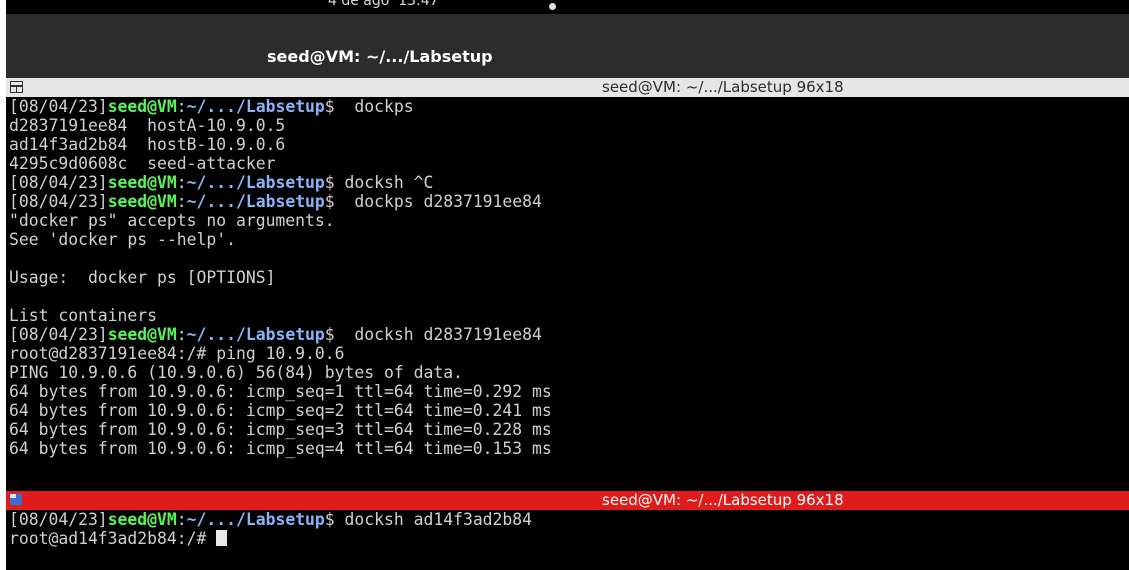 The image size is (1129, 570). What do you see at coordinates (569, 239) in the screenshot?
I see `output-line: See 'docker ps --help'.` at bounding box center [569, 239].